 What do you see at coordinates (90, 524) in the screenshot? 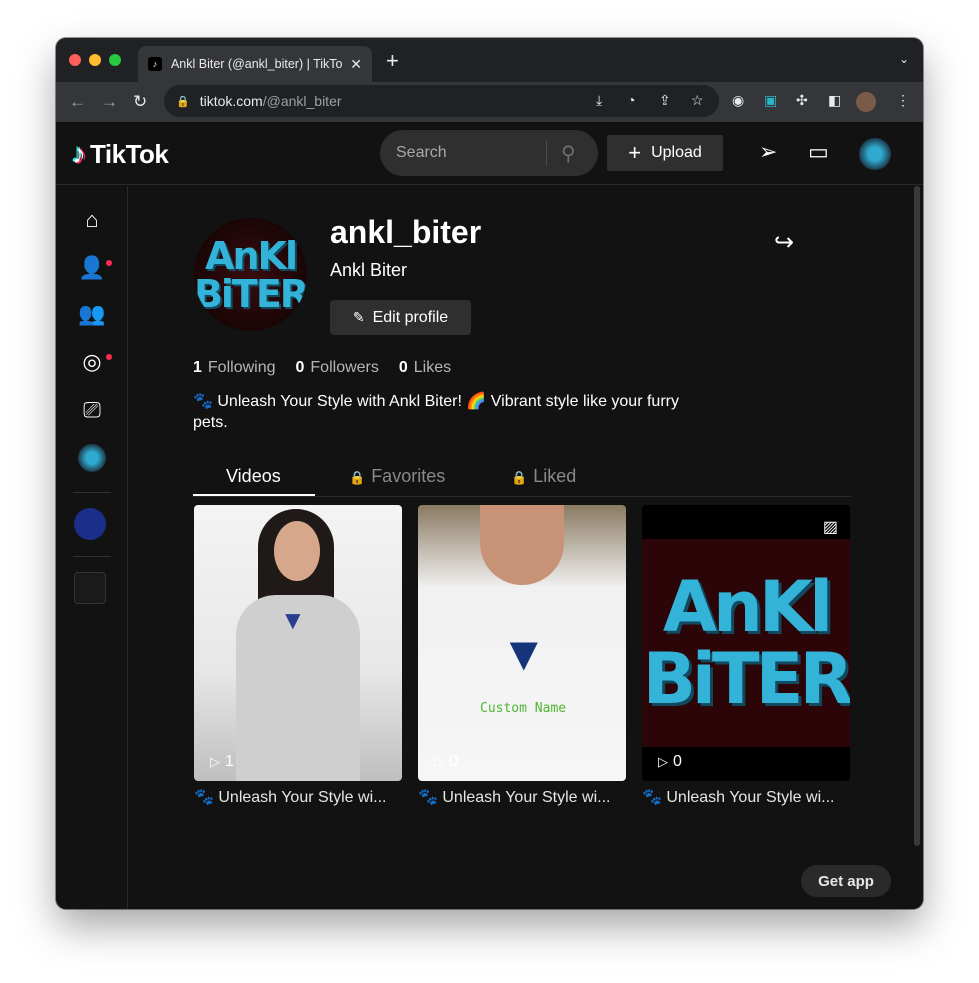
I see `ryanair-account-avatar` at bounding box center [90, 524].